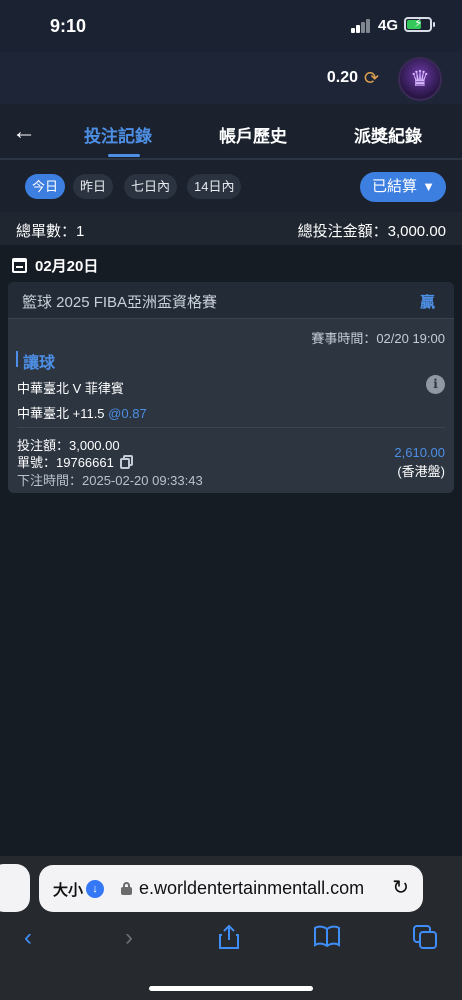  I want to click on battery-tip, so click(434, 24).